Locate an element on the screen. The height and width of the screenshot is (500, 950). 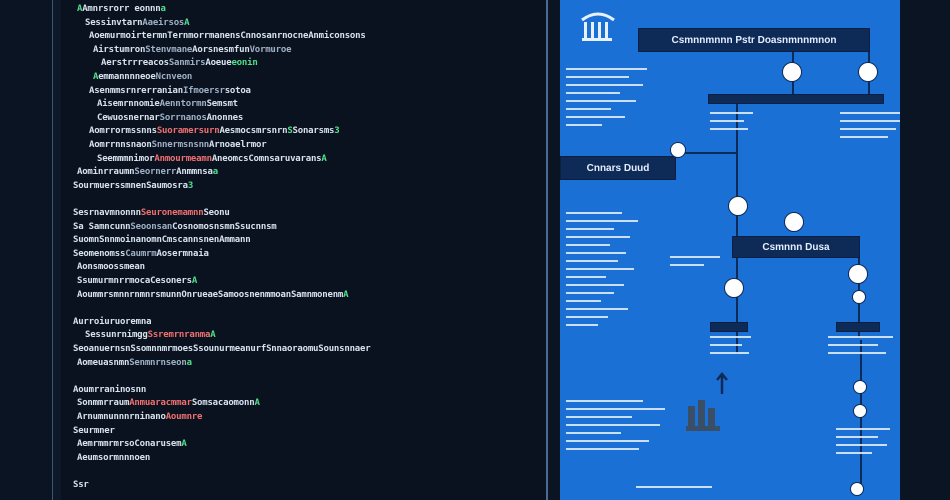
code-token: Aaeirsos is located at coordinates (163, 22).